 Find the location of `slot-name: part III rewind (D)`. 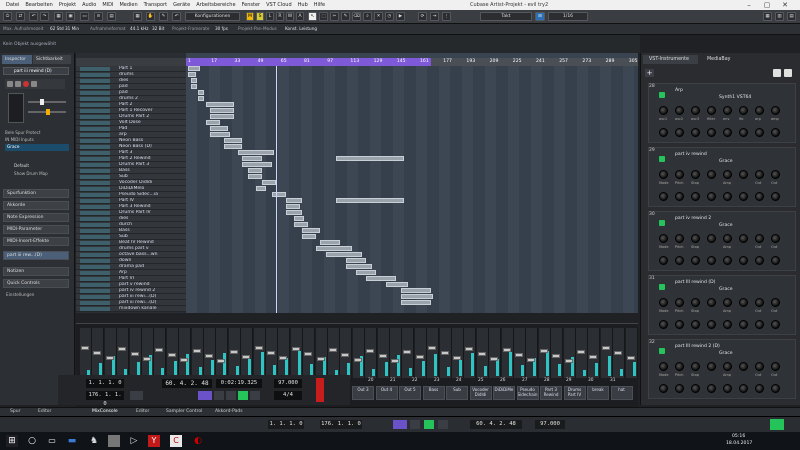

slot-name: part III rewind (D) is located at coordinates (695, 282).